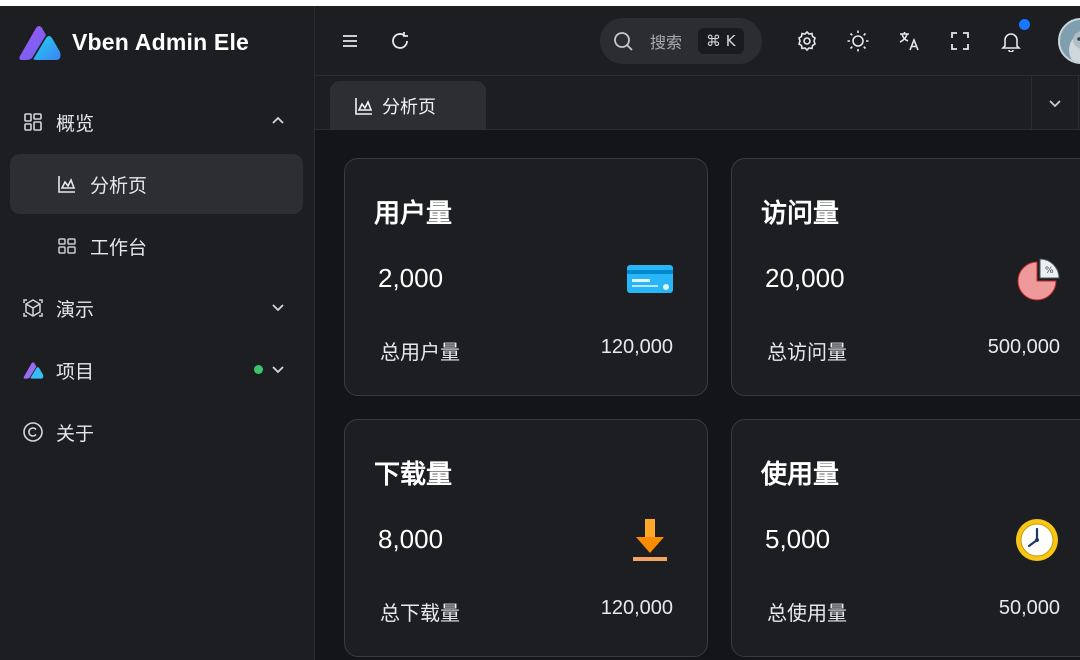  What do you see at coordinates (33, 308) in the screenshot?
I see `cube-icon` at bounding box center [33, 308].